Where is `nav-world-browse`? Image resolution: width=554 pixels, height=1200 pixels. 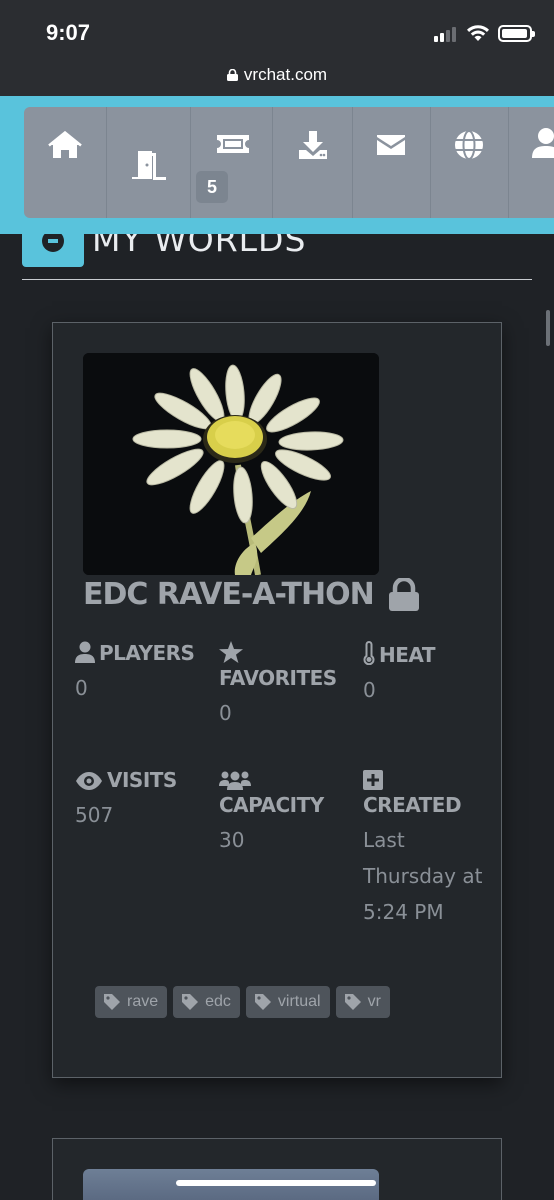
nav-world-browse is located at coordinates (470, 162).